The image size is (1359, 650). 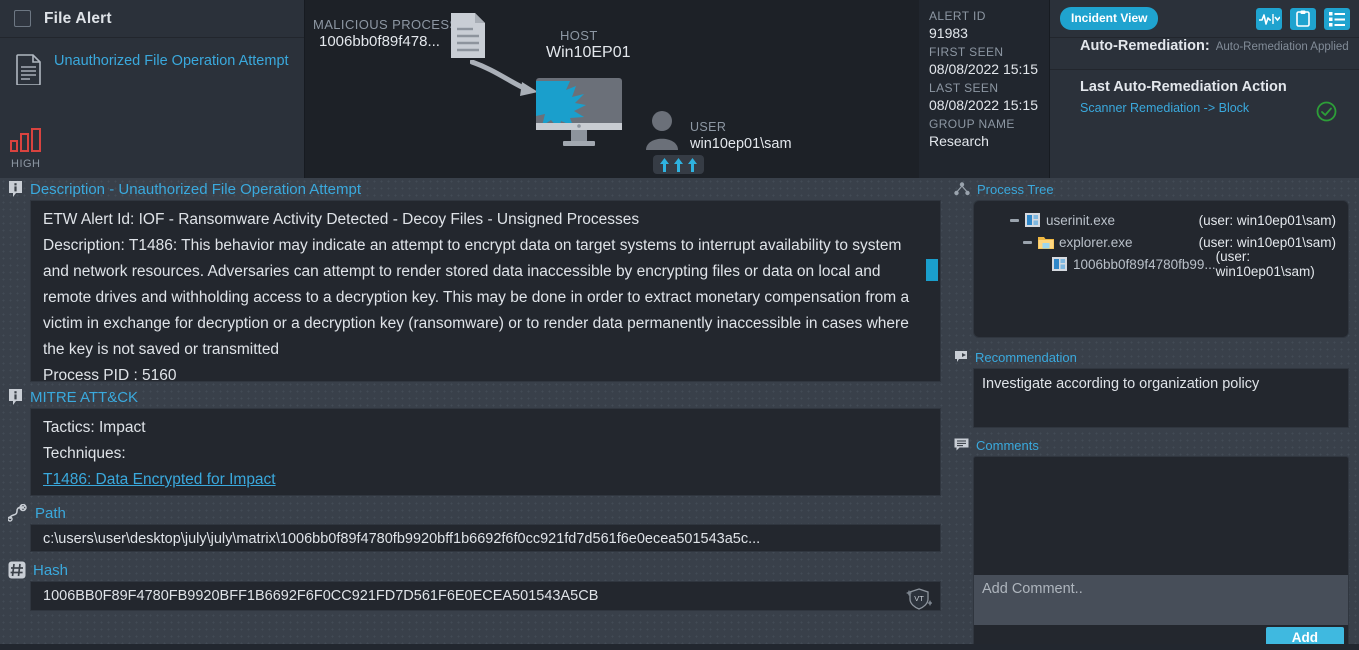 I want to click on clipboard-icon, so click(x=1303, y=18).